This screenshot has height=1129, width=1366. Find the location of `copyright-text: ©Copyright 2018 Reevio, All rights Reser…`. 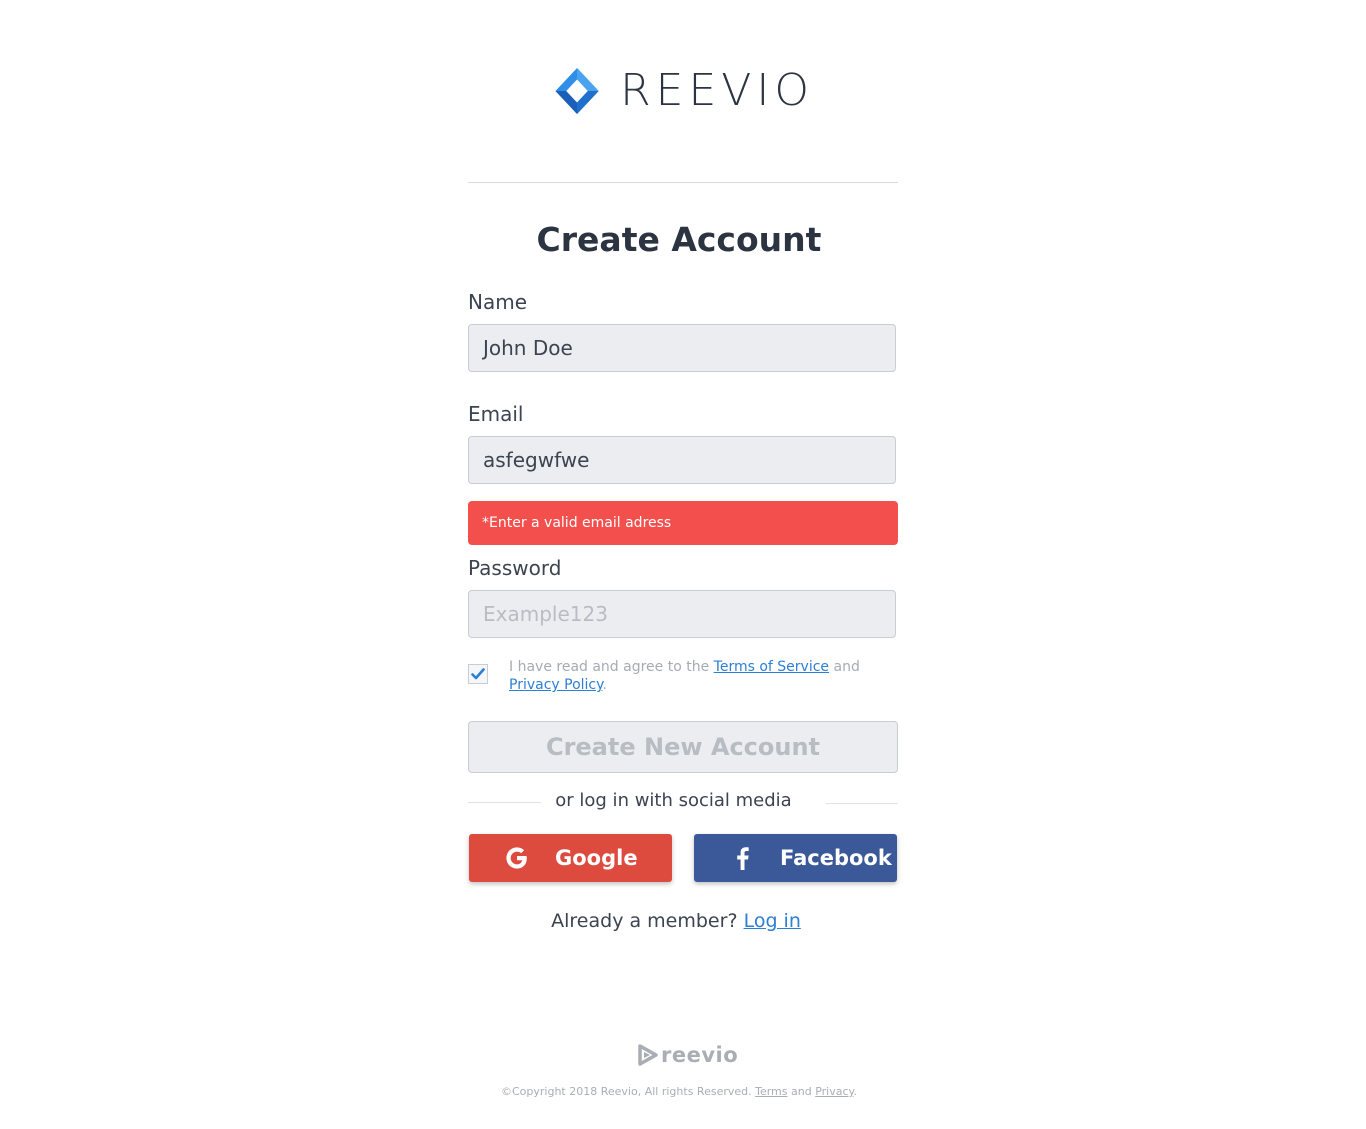

copyright-text: ©Copyright 2018 Reevio, All rights Reser… is located at coordinates (679, 1091).